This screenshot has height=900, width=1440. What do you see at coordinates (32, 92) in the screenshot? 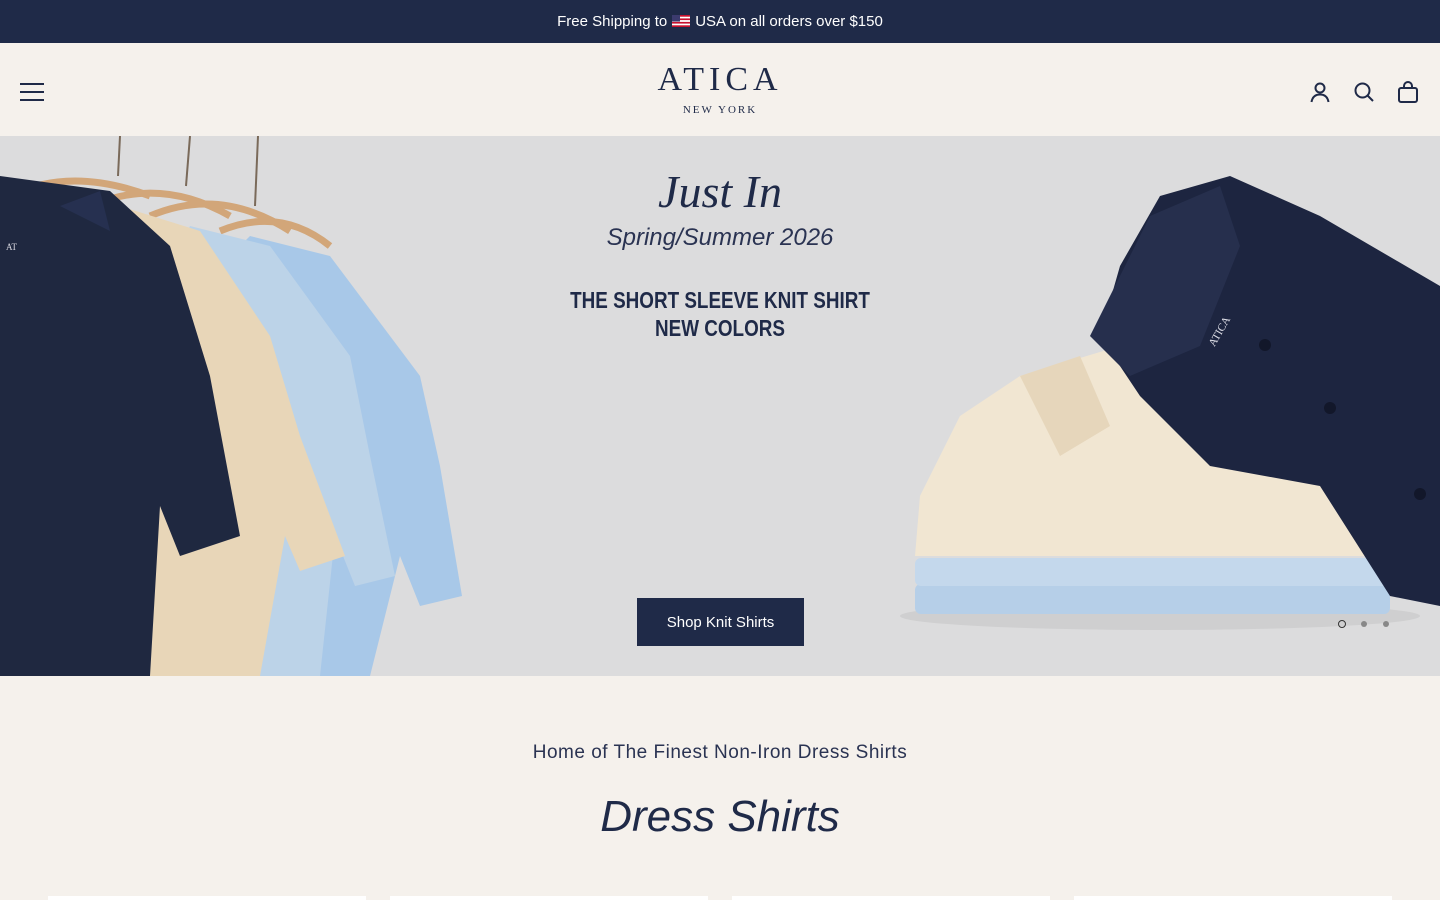
I see `menu-icon` at bounding box center [32, 92].